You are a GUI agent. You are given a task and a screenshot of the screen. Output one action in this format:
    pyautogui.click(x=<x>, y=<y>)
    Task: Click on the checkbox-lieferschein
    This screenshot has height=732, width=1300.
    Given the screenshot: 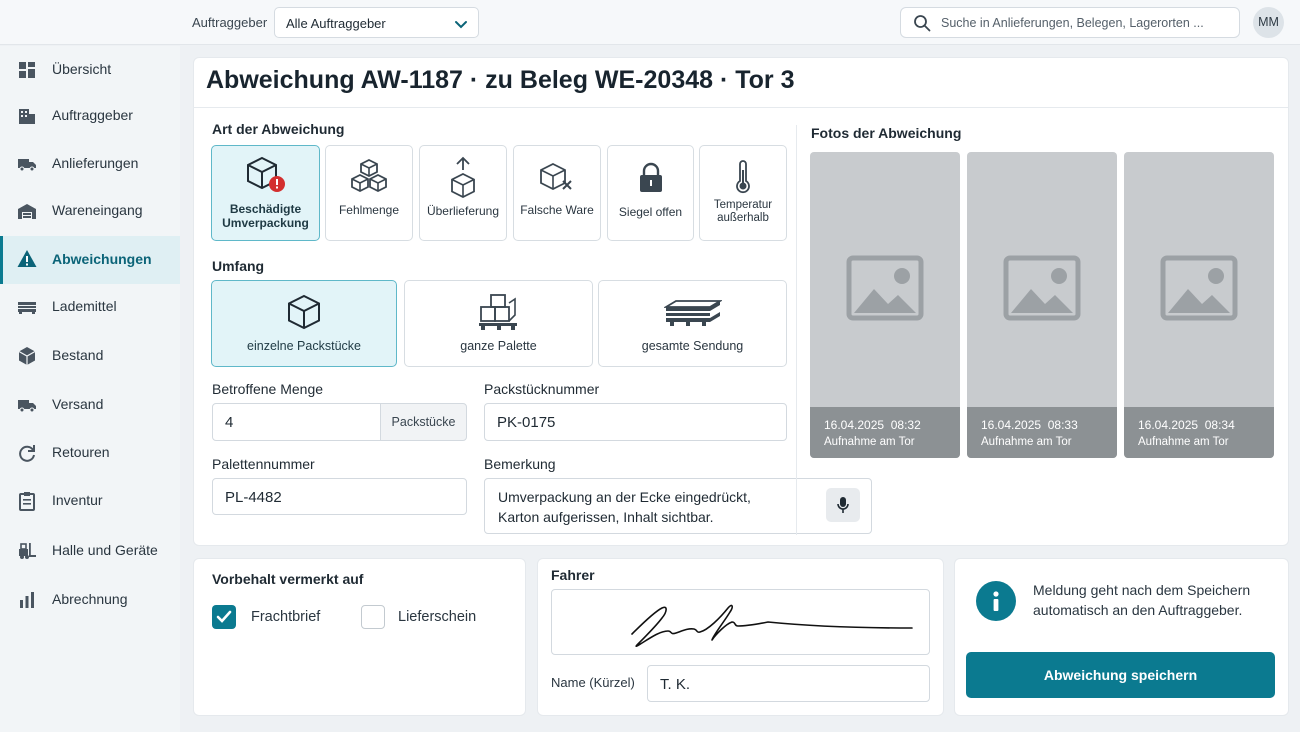 What is the action you would take?
    pyautogui.click(x=373, y=617)
    